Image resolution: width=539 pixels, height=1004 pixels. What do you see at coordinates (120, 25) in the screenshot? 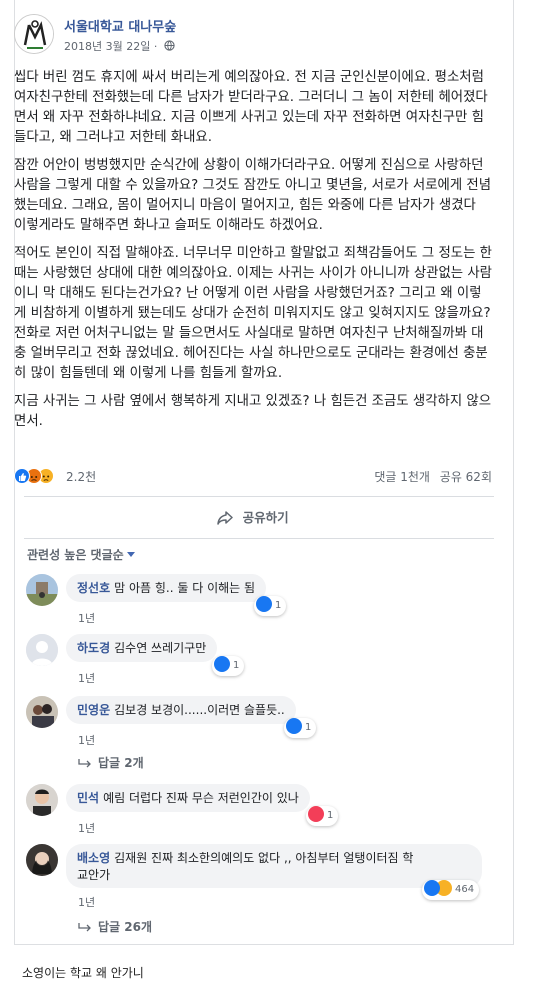
I see `page-name: 서울대학교 대나무숲` at bounding box center [120, 25].